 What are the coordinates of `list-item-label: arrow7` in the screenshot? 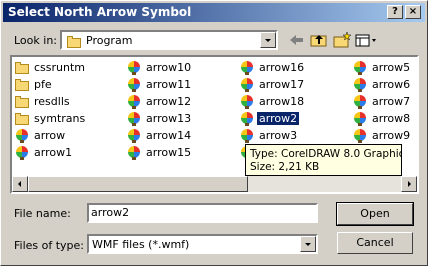 It's located at (391, 101).